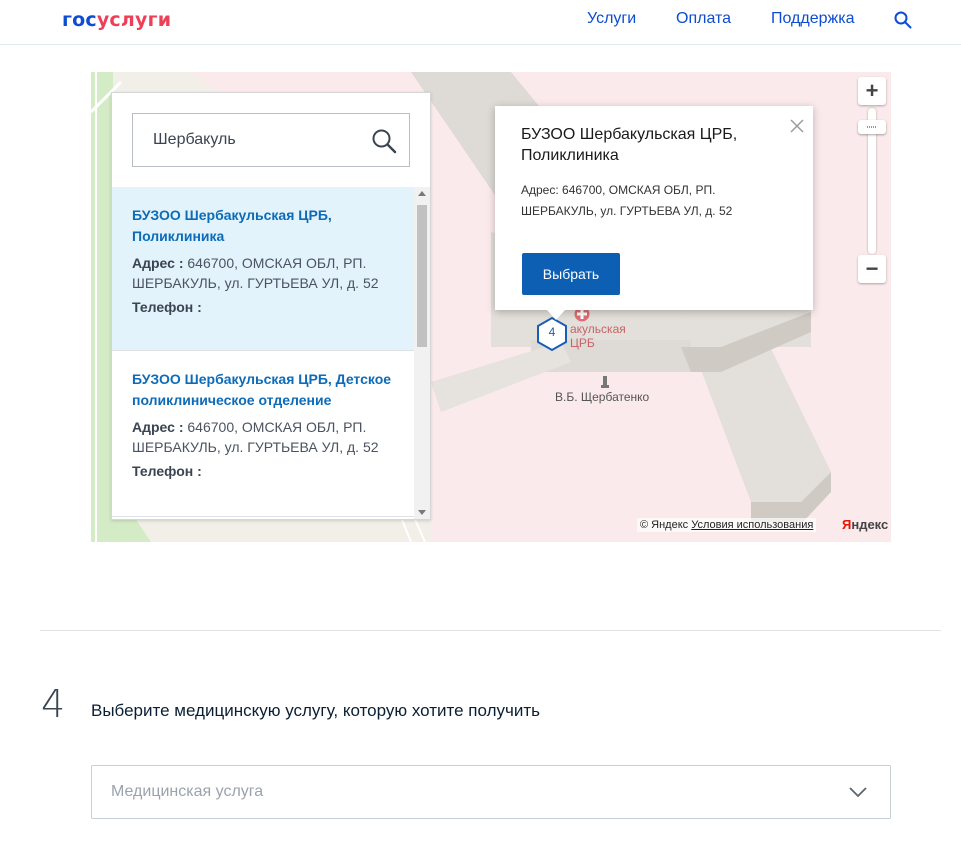 This screenshot has height=855, width=961. What do you see at coordinates (490, 630) in the screenshot?
I see `section-divider` at bounding box center [490, 630].